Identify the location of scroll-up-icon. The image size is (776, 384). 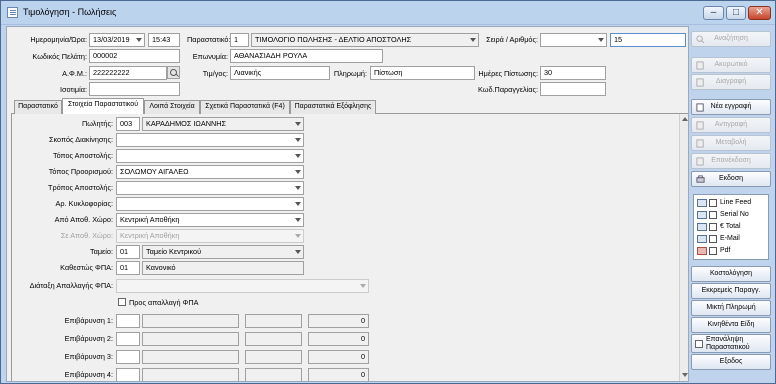
(685, 119).